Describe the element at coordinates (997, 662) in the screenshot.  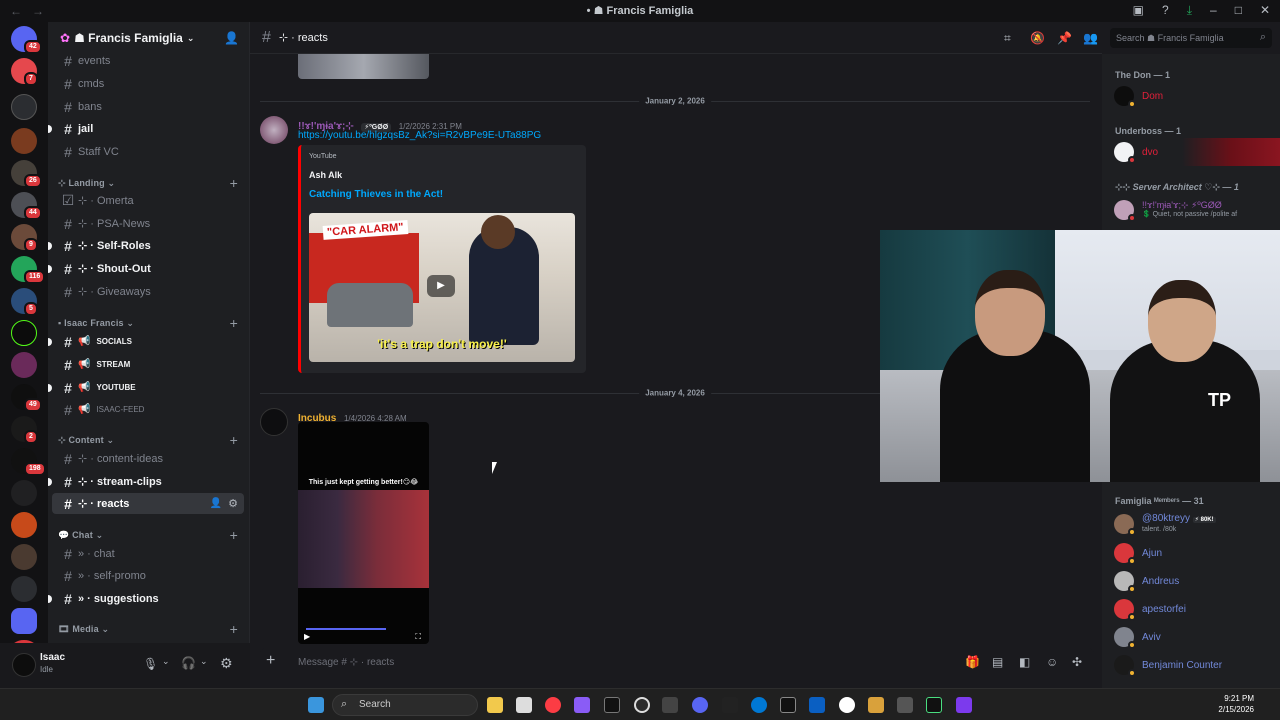
I see `gif-icon: ▤` at that location.